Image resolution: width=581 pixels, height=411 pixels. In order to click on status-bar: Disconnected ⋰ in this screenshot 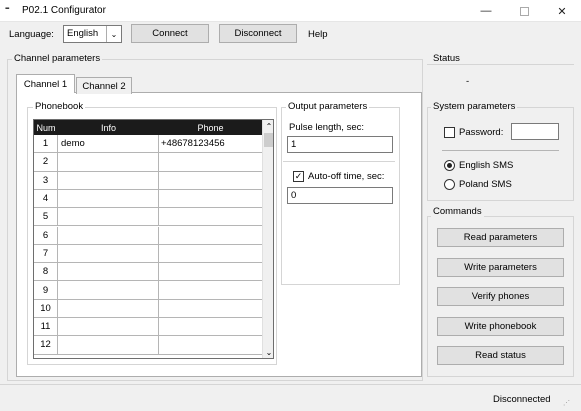, I will do `click(290, 397)`.